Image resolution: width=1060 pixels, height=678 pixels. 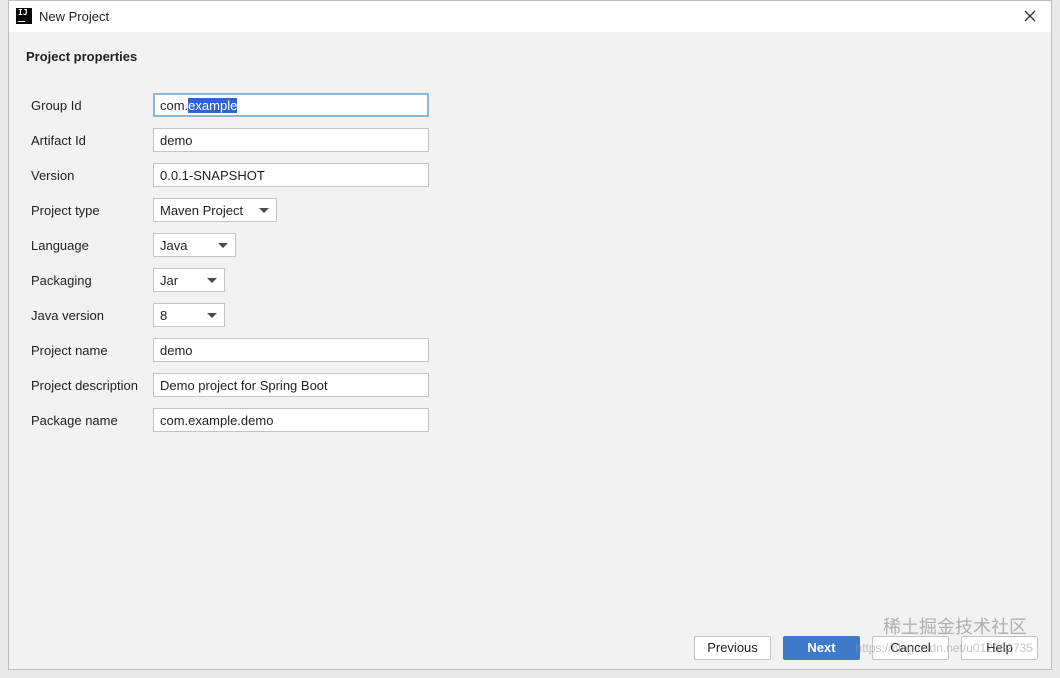 What do you see at coordinates (944, 648) in the screenshot?
I see `watermark-url: https://blog.csdn.net/u012582735` at bounding box center [944, 648].